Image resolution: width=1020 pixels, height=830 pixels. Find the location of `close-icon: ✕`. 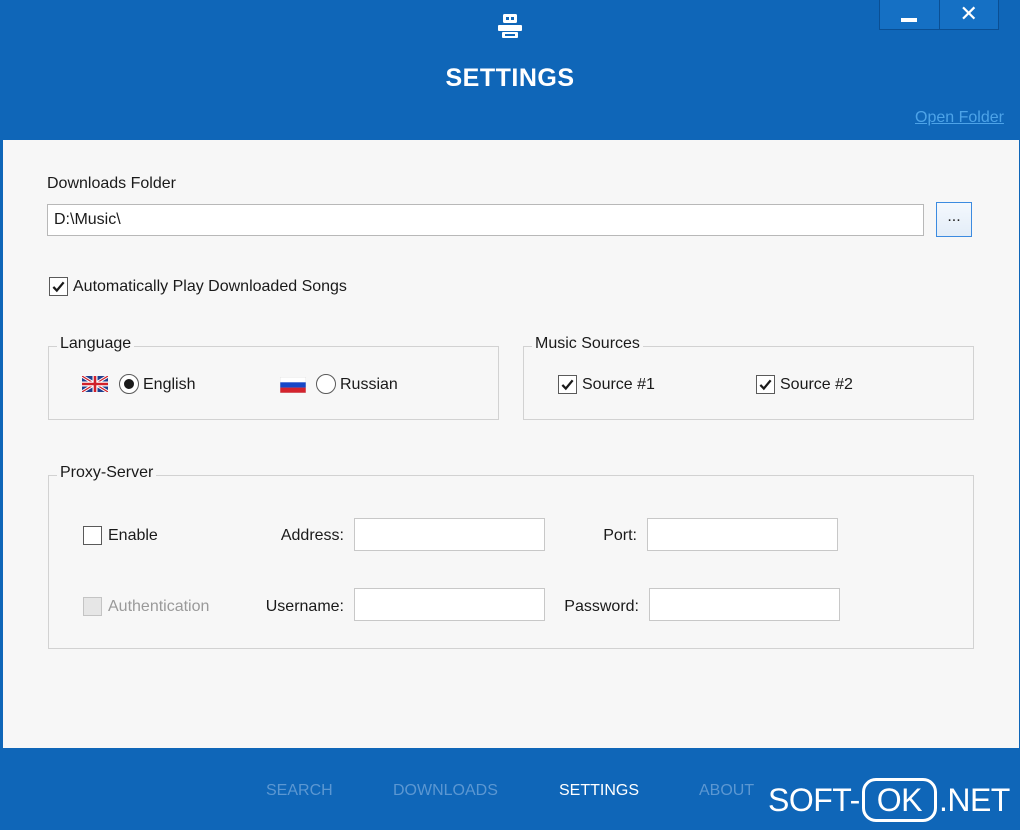

close-icon: ✕ is located at coordinates (968, 13).